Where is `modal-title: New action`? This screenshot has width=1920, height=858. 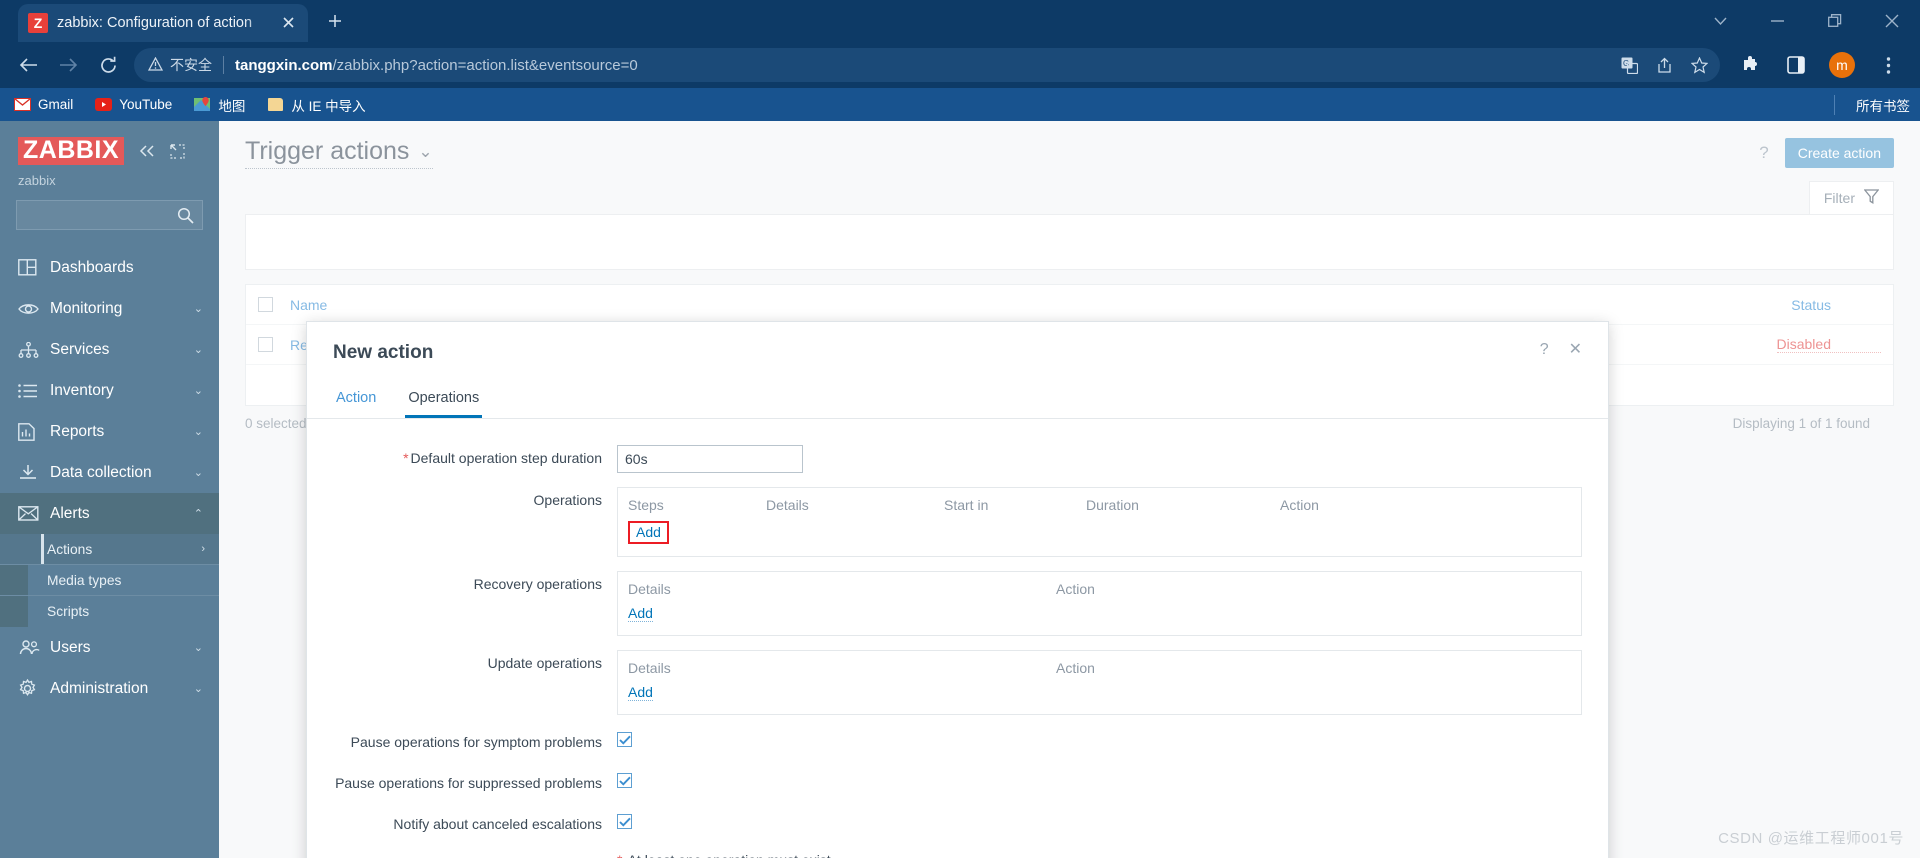
modal-title: New action is located at coordinates (383, 352).